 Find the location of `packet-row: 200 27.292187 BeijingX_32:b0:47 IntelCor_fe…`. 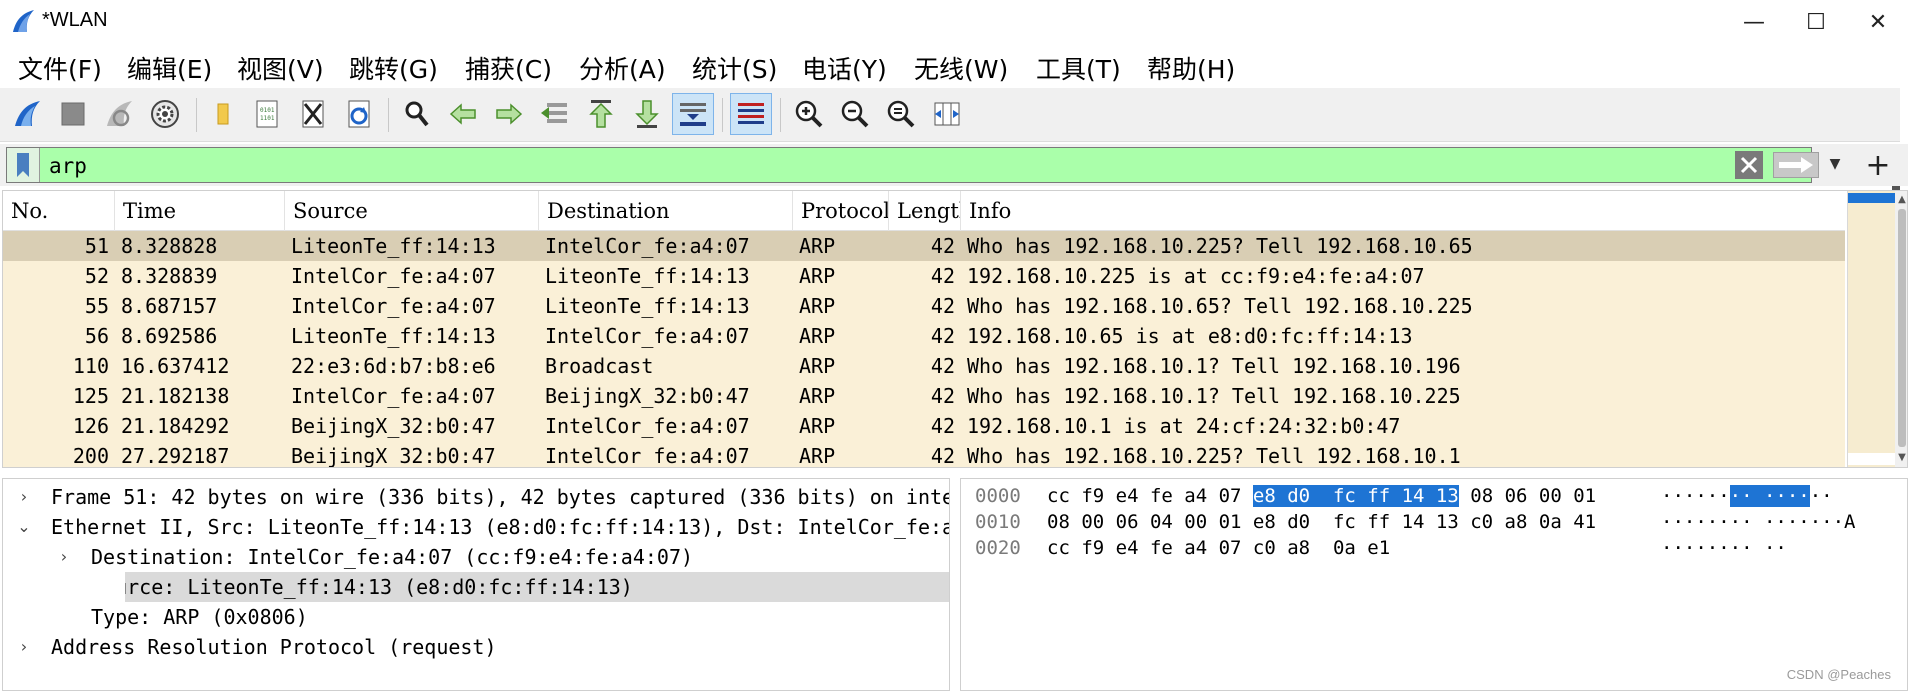

packet-row: 200 27.292187 BeijingX_32:b0:47 IntelCor_fe… is located at coordinates (924, 454).